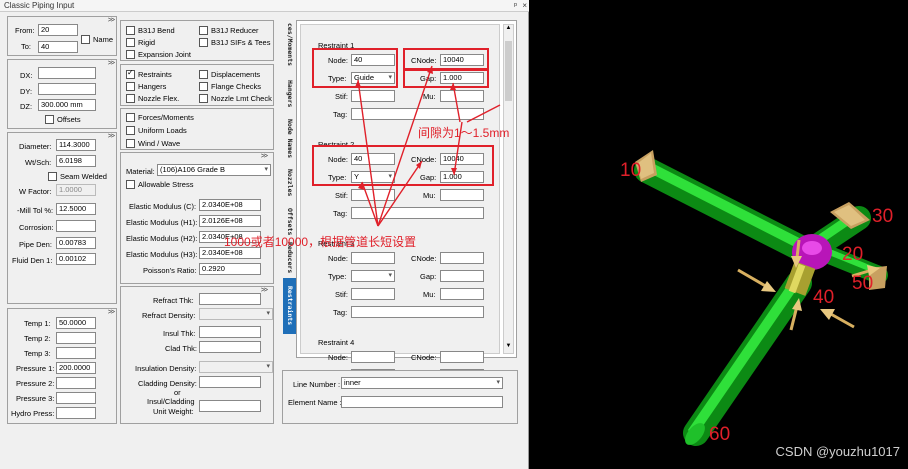 This screenshot has height=469, width=908. Describe the element at coordinates (824, 297) in the screenshot. I see `node-label-40: 40` at that location.